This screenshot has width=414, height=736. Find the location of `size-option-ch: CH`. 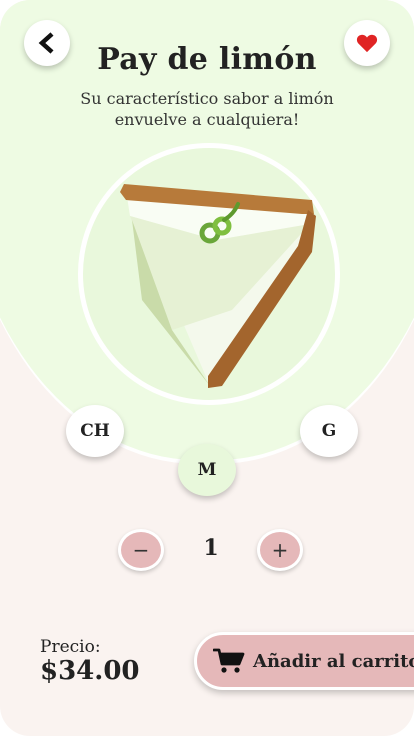

size-option-ch: CH is located at coordinates (95, 431).